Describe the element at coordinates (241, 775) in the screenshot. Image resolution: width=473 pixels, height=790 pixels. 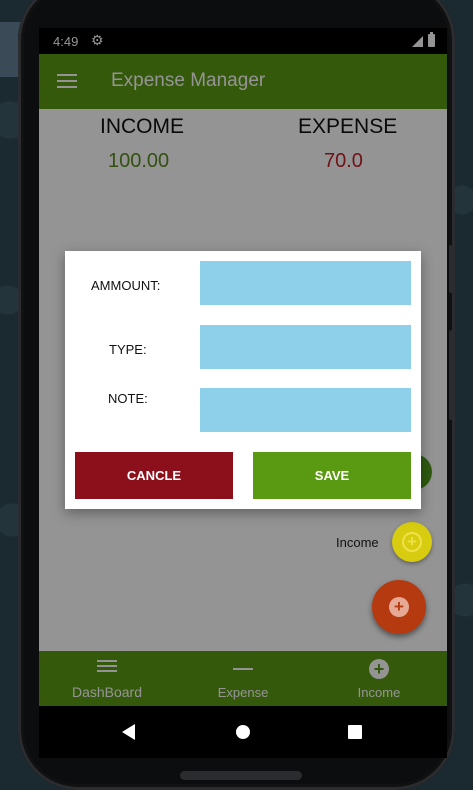
I see `phone-speaker` at that location.